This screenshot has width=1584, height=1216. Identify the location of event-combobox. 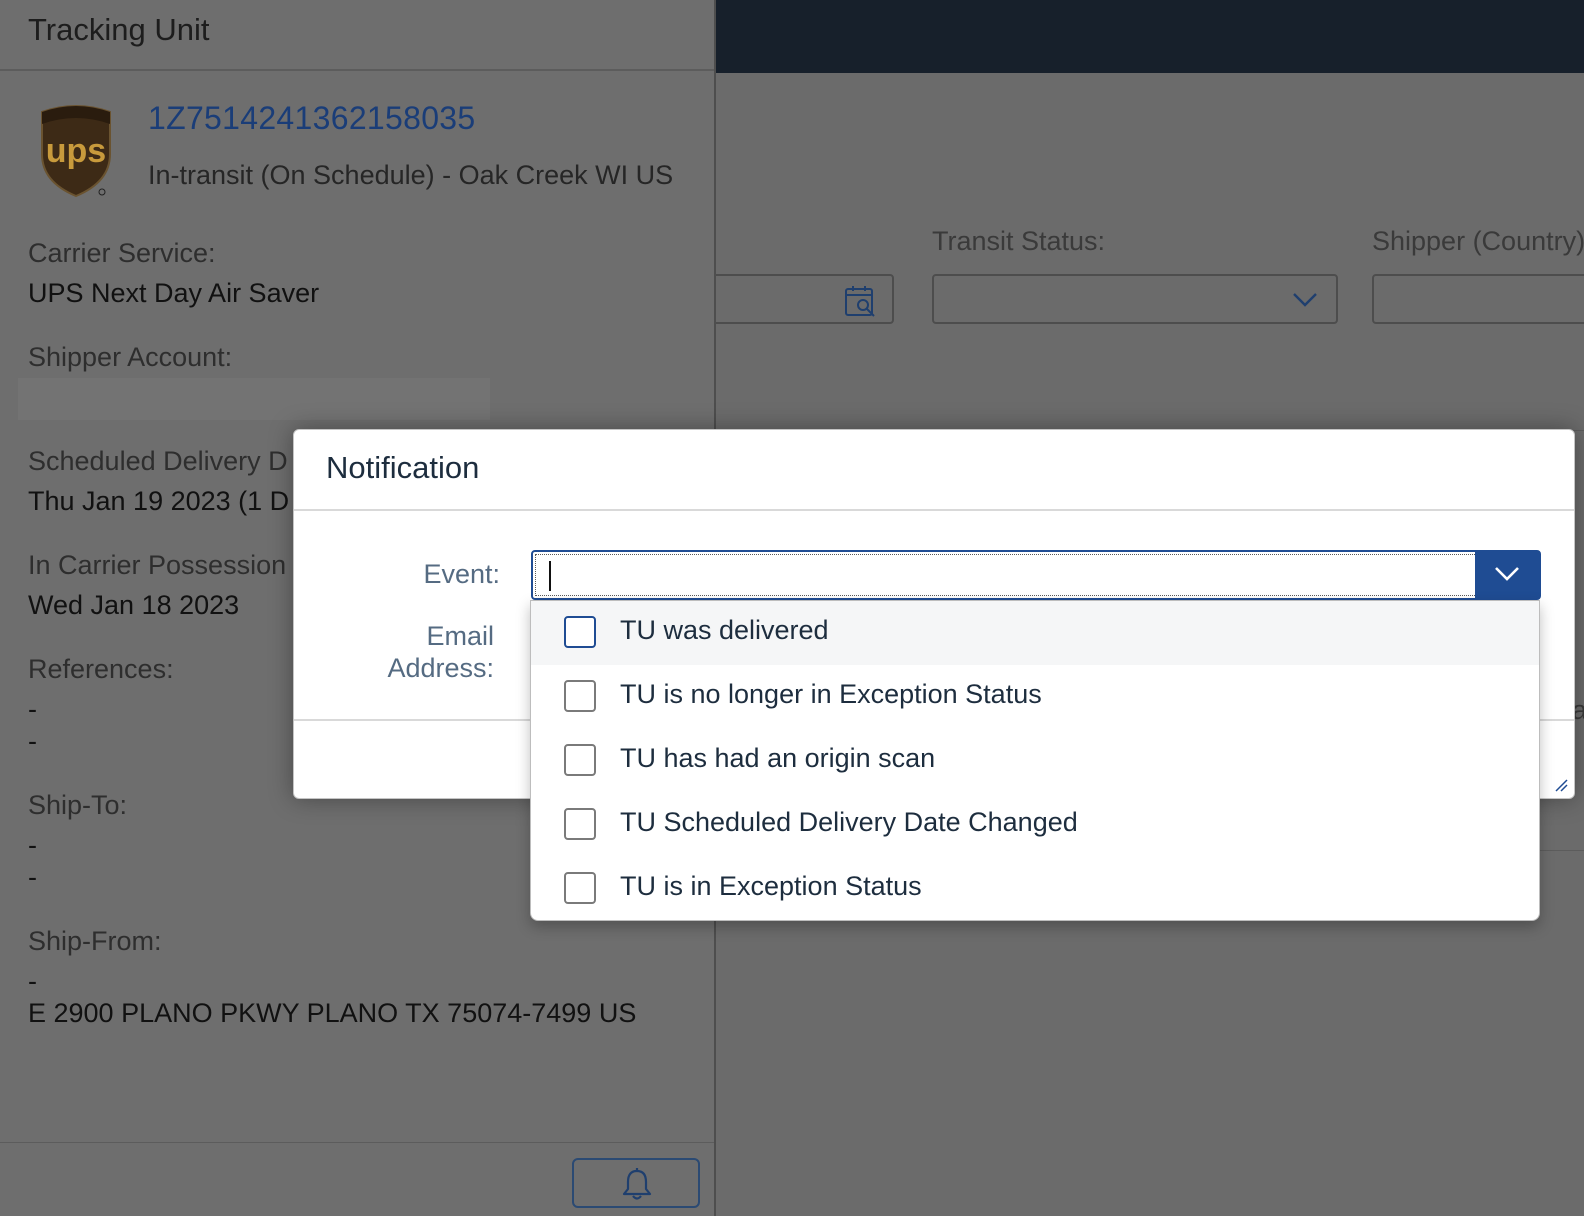
(1036, 575).